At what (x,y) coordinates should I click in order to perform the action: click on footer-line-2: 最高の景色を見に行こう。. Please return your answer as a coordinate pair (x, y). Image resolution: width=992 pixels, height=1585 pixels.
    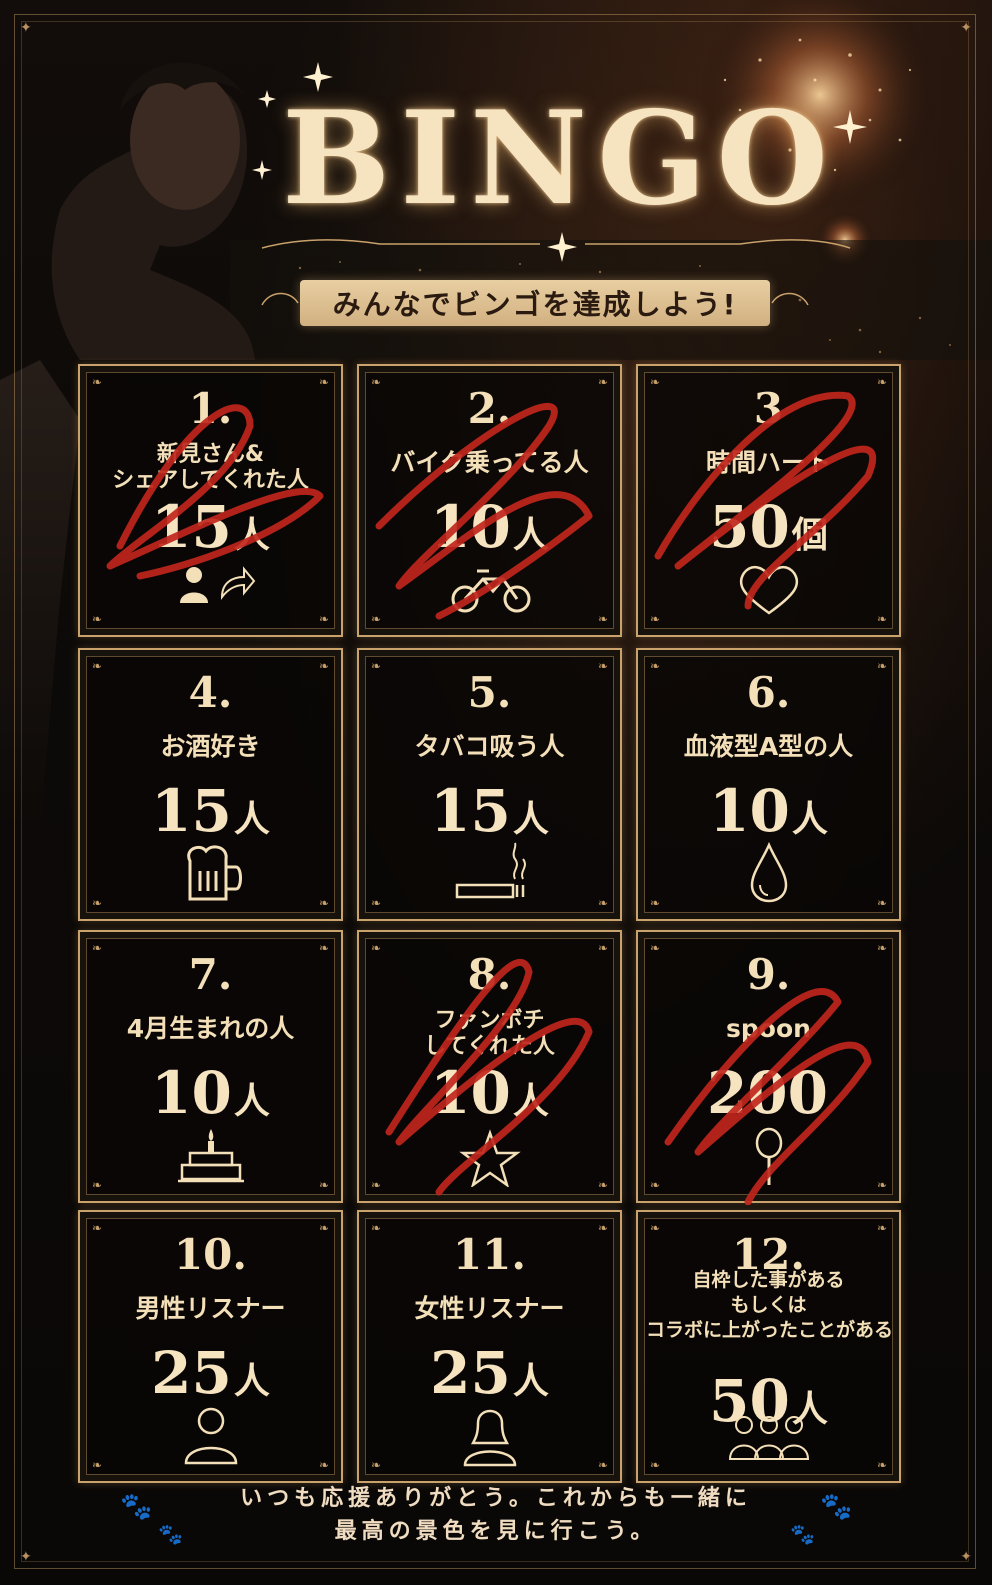
    Looking at the image, I should click on (496, 1531).